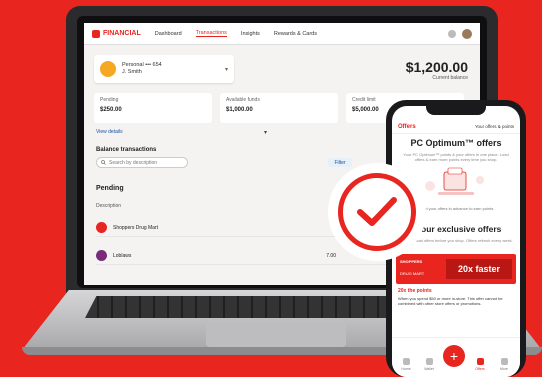 The image size is (542, 377). I want to click on avatar, so click(467, 33).